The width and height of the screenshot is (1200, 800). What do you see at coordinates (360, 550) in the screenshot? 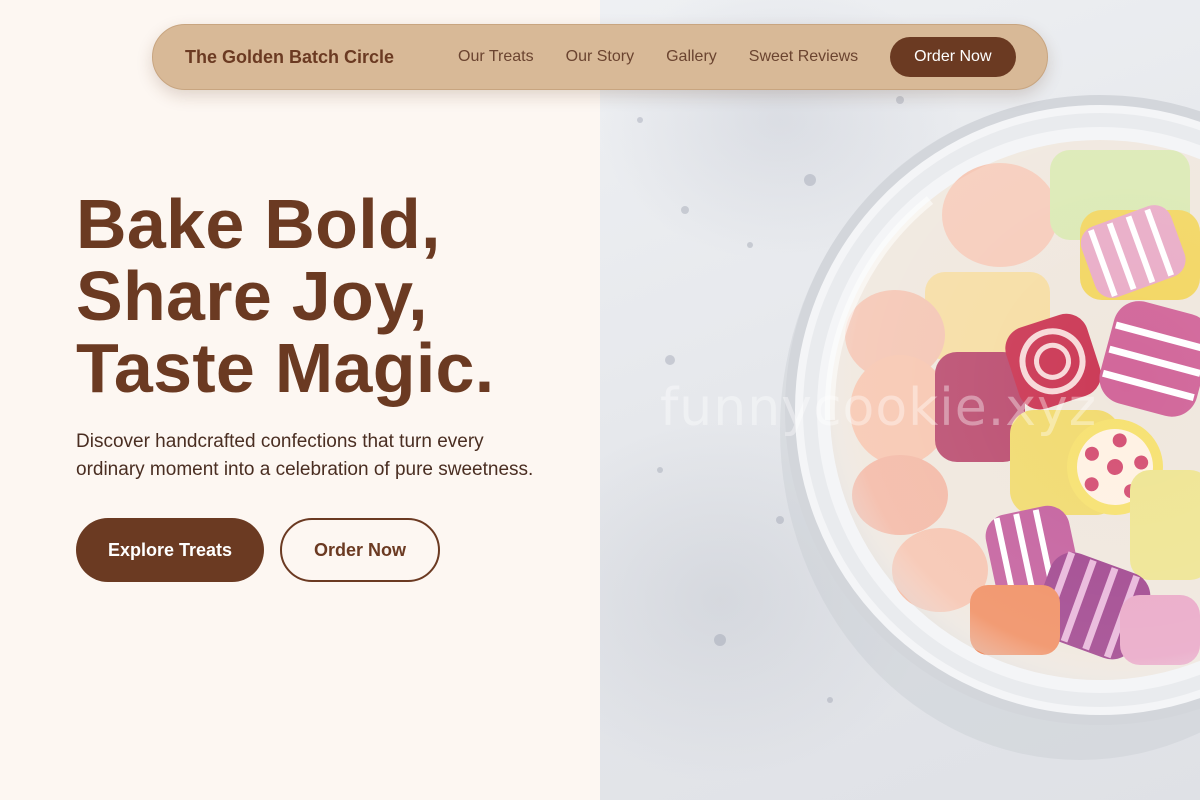
I see `order-now-button: Order Now` at bounding box center [360, 550].